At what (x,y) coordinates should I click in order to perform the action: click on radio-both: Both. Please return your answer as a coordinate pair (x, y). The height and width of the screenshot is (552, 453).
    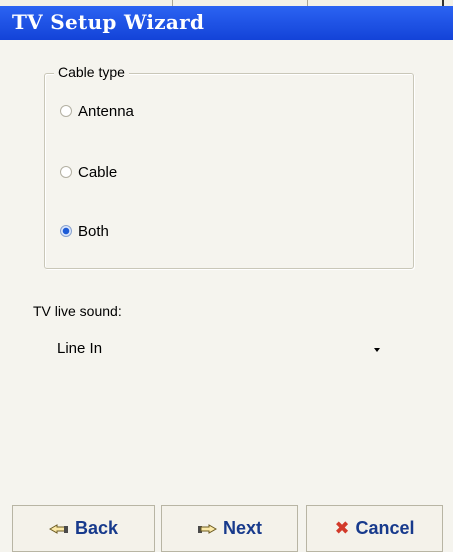
    Looking at the image, I should click on (84, 231).